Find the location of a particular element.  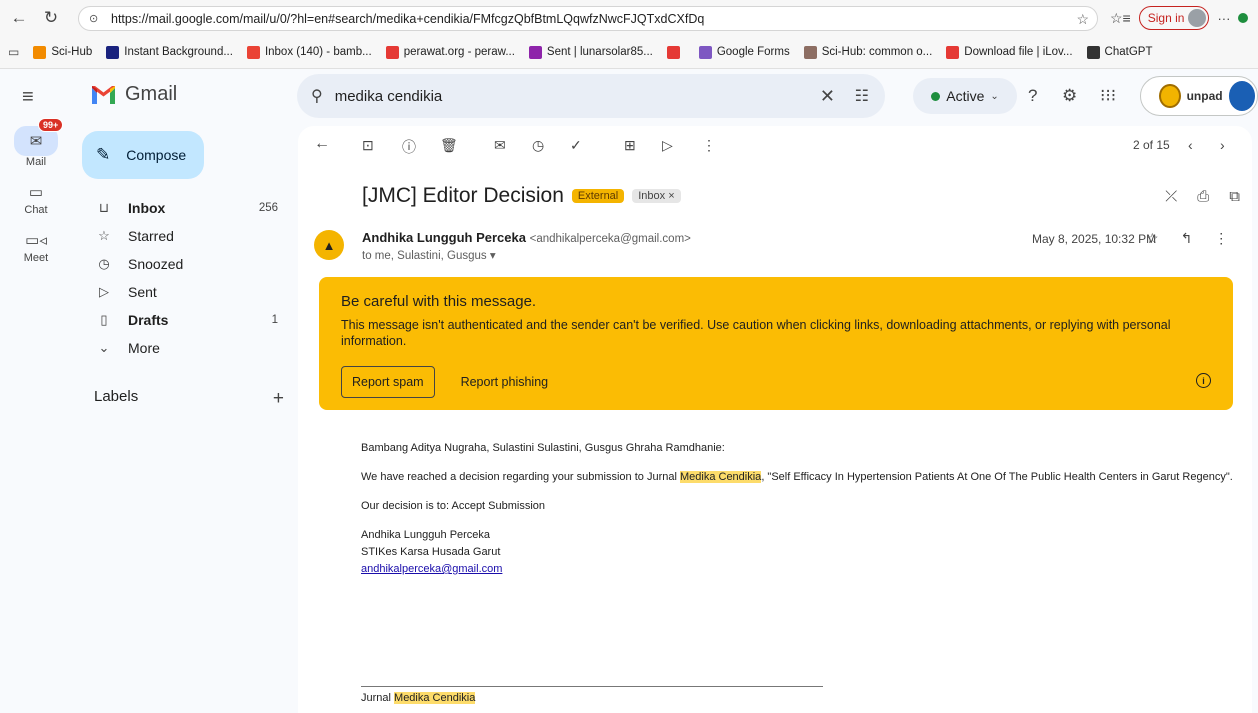

warning-avatar-icon: ▲ is located at coordinates (329, 245).